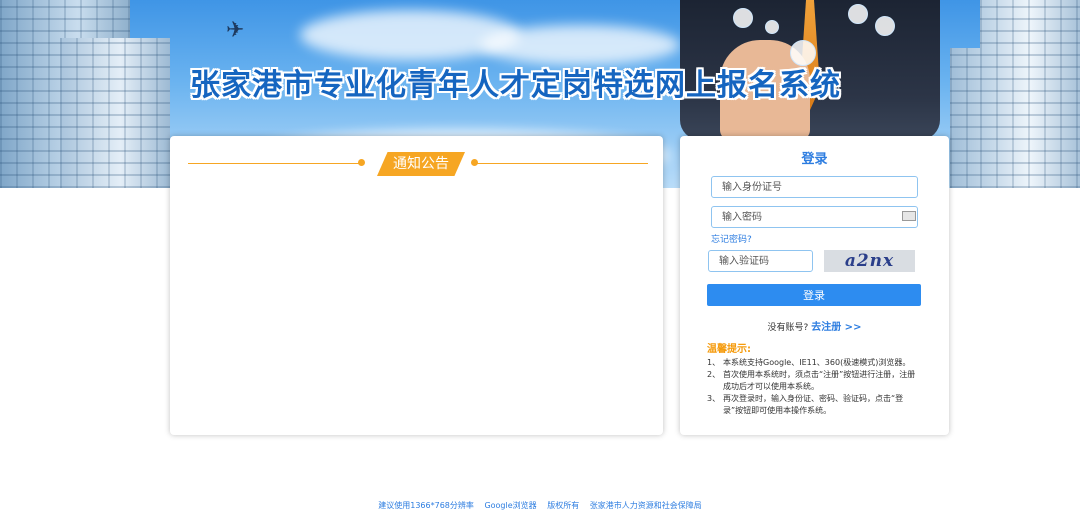 The height and width of the screenshot is (513, 1080). Describe the element at coordinates (731, 238) in the screenshot. I see `forgot-password-link: 忘记密码?` at that location.